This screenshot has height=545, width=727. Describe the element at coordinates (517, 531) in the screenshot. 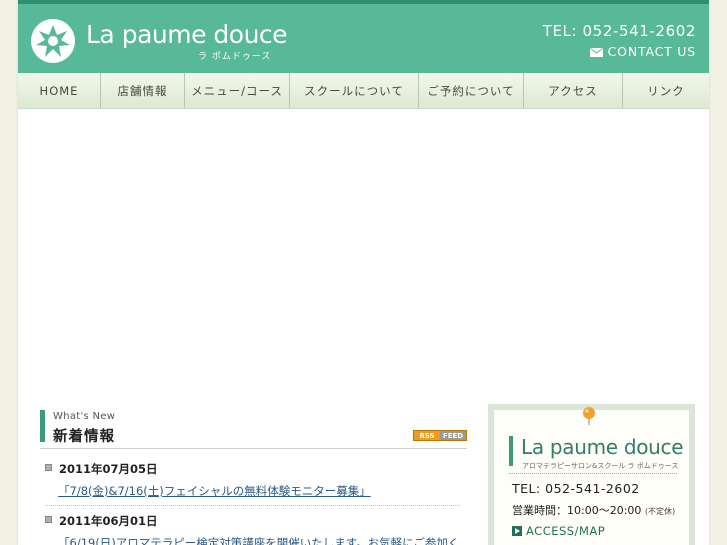

I see `arrow-right-icon` at that location.